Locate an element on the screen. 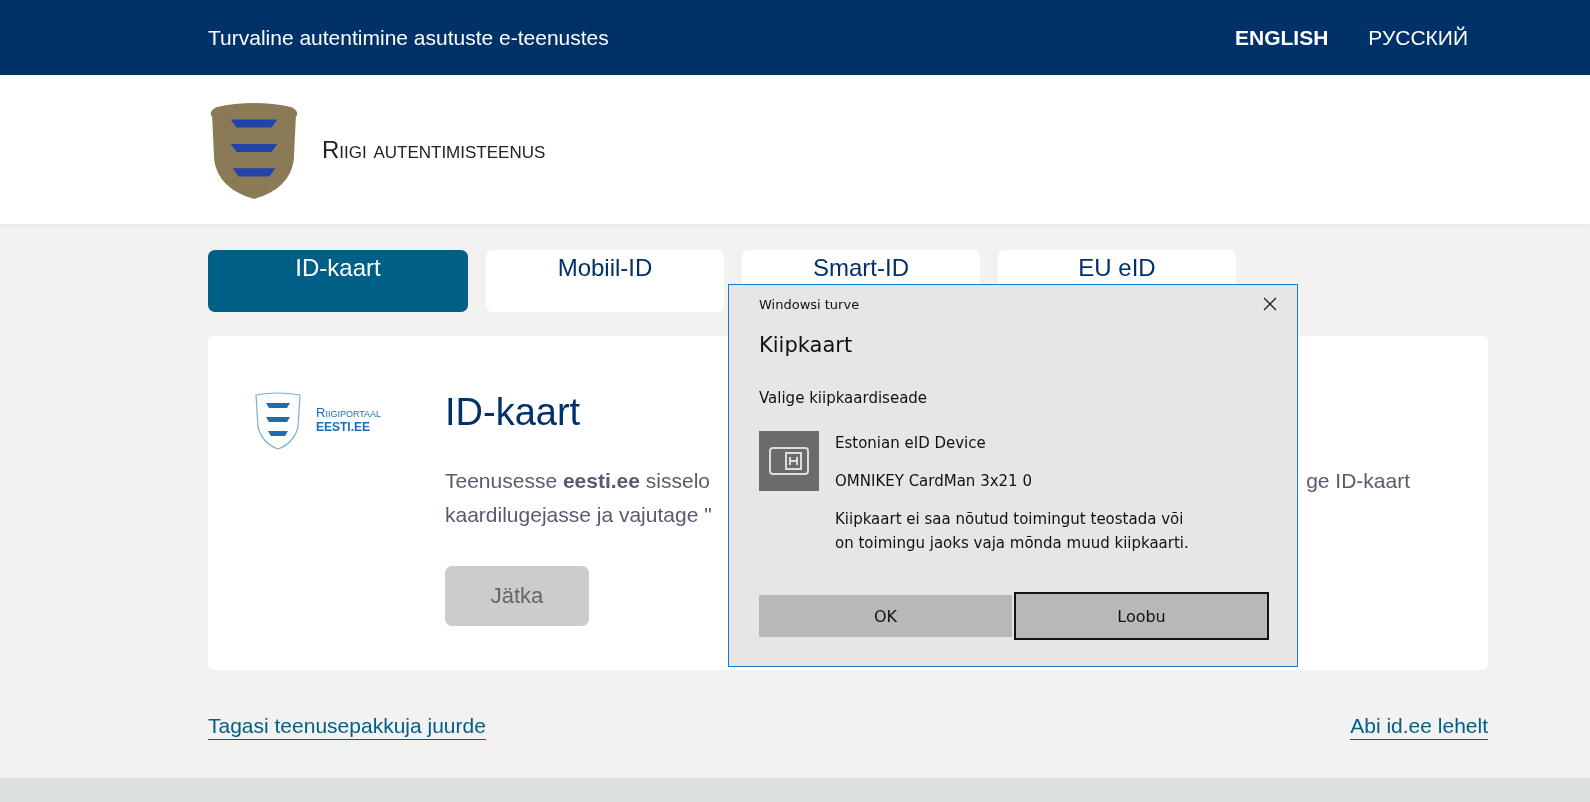 This screenshot has width=1590, height=802. device-name: Estonian eID Device is located at coordinates (911, 443).